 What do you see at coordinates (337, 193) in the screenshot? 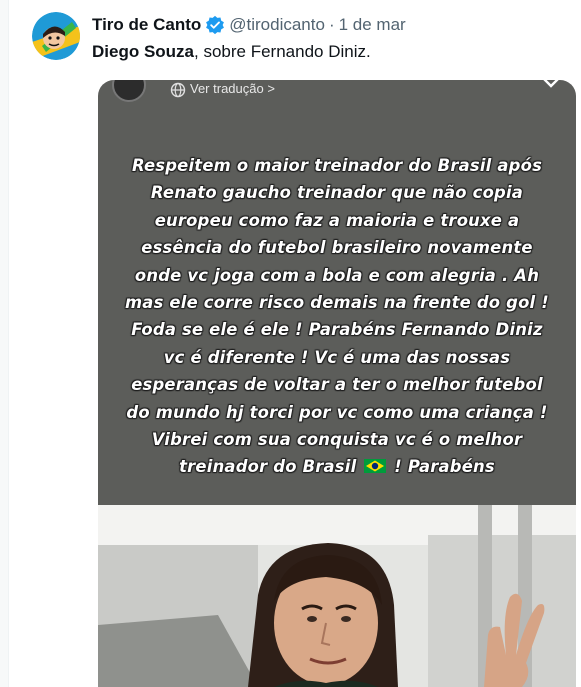
I see `story-line: Renato gaucho treinador que não copia` at bounding box center [337, 193].